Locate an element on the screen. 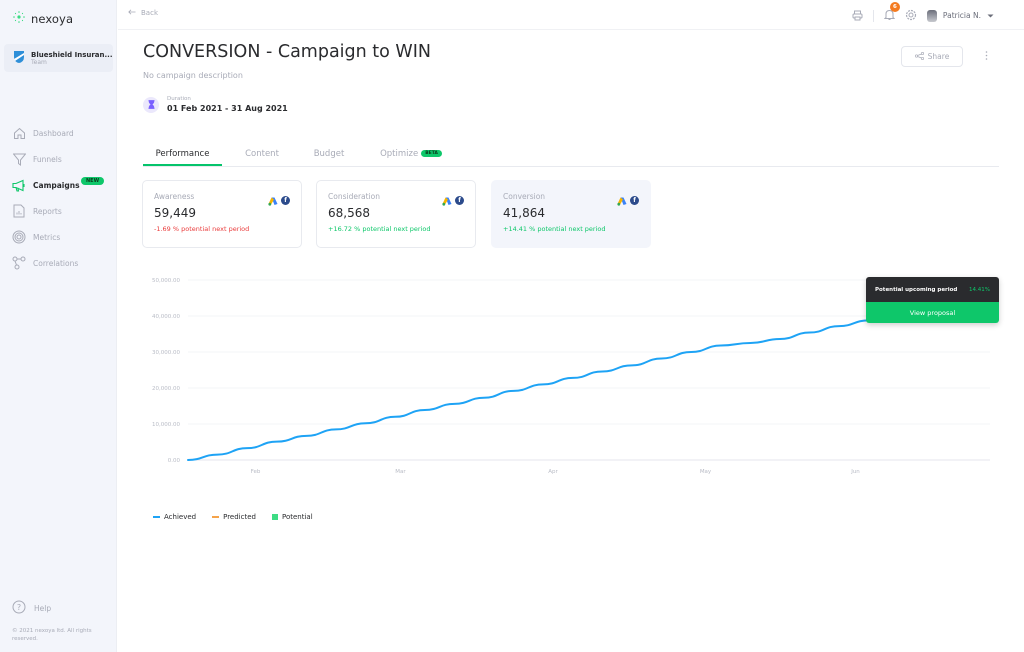 This screenshot has height=652, width=1024. chart-legend: Achieved Predicted Potential is located at coordinates (233, 517).